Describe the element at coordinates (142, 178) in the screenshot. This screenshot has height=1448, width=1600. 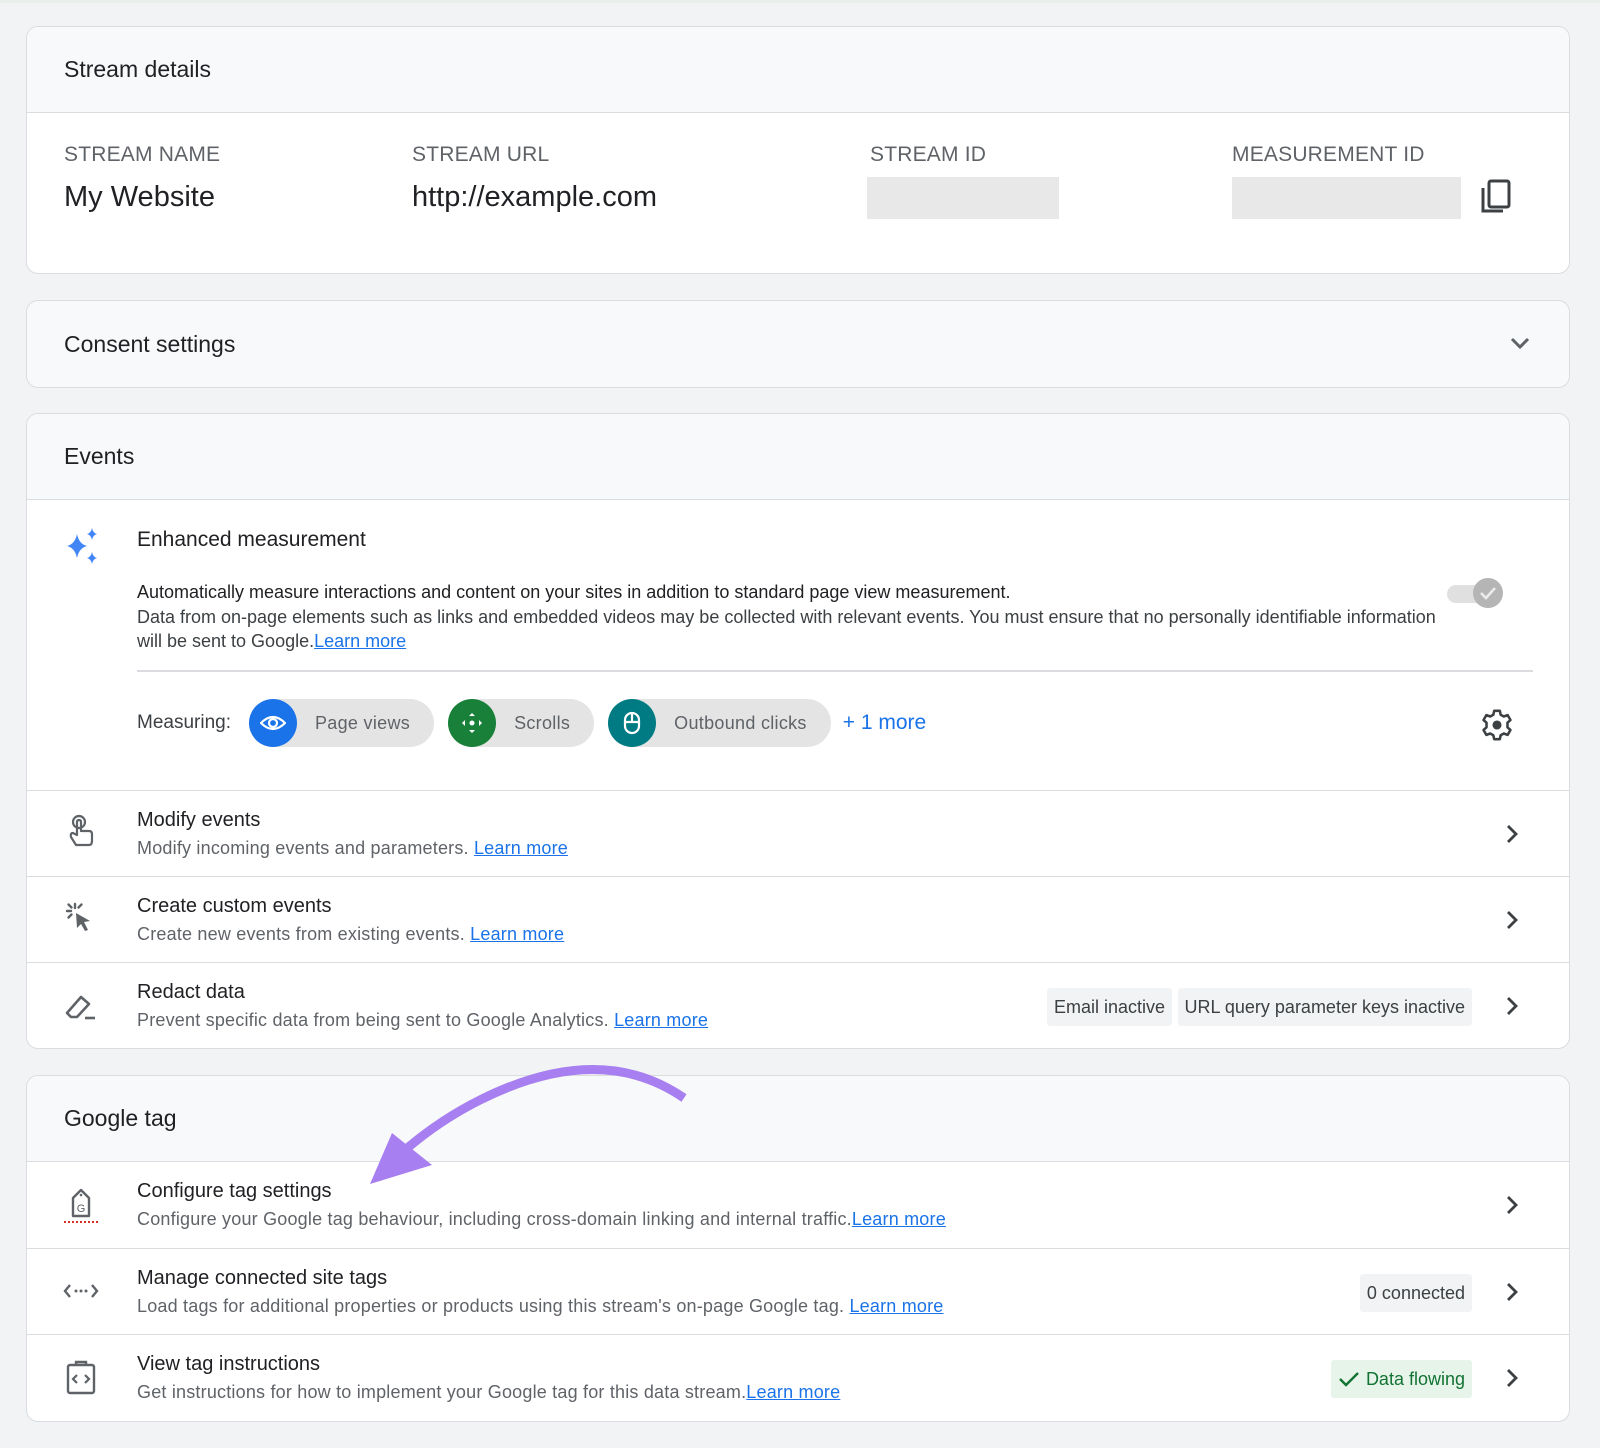
I see `stream-name-field: STREAM NAME My Website` at that location.